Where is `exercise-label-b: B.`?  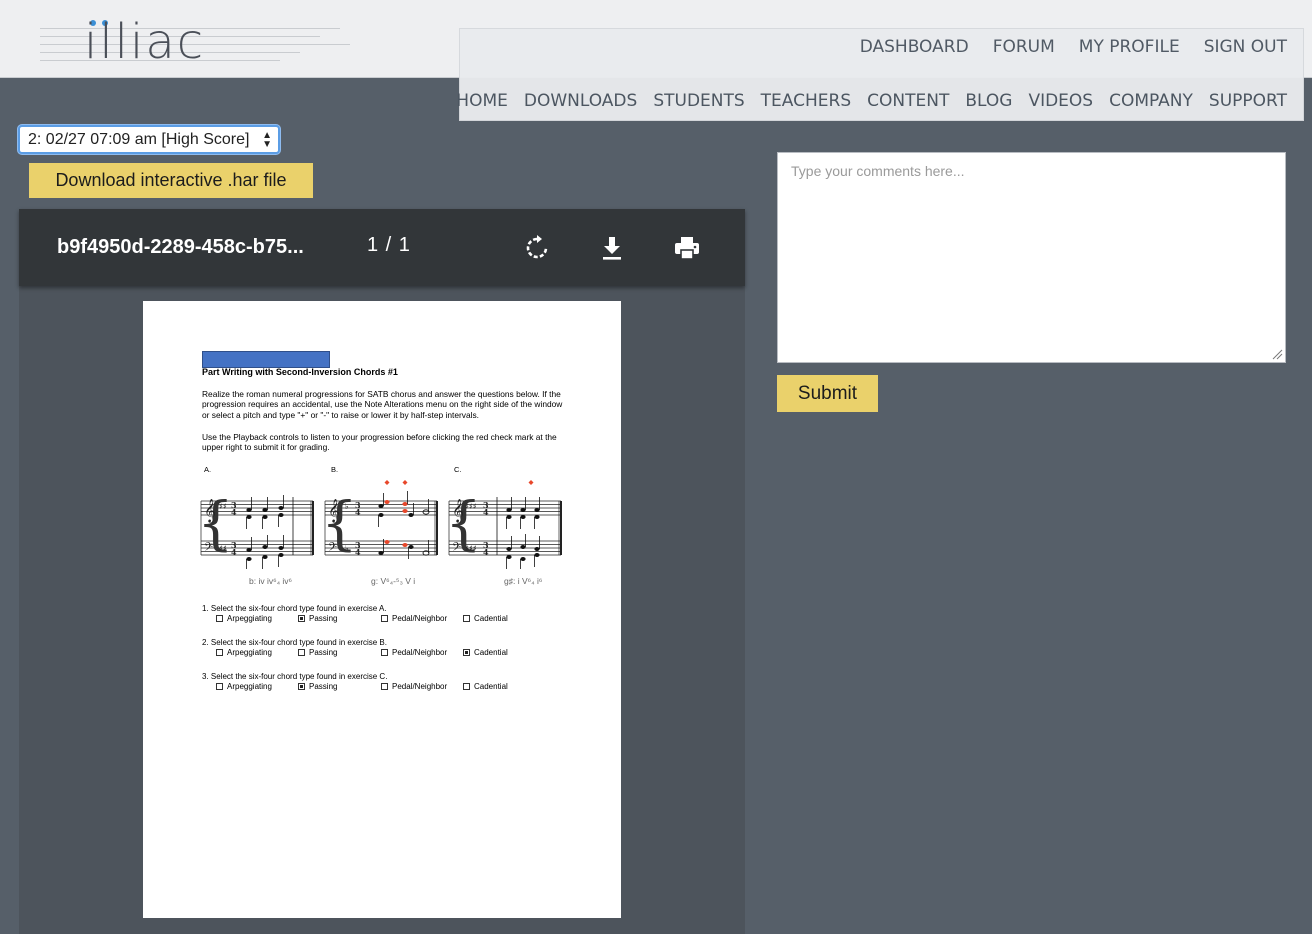 exercise-label-b: B. is located at coordinates (335, 469).